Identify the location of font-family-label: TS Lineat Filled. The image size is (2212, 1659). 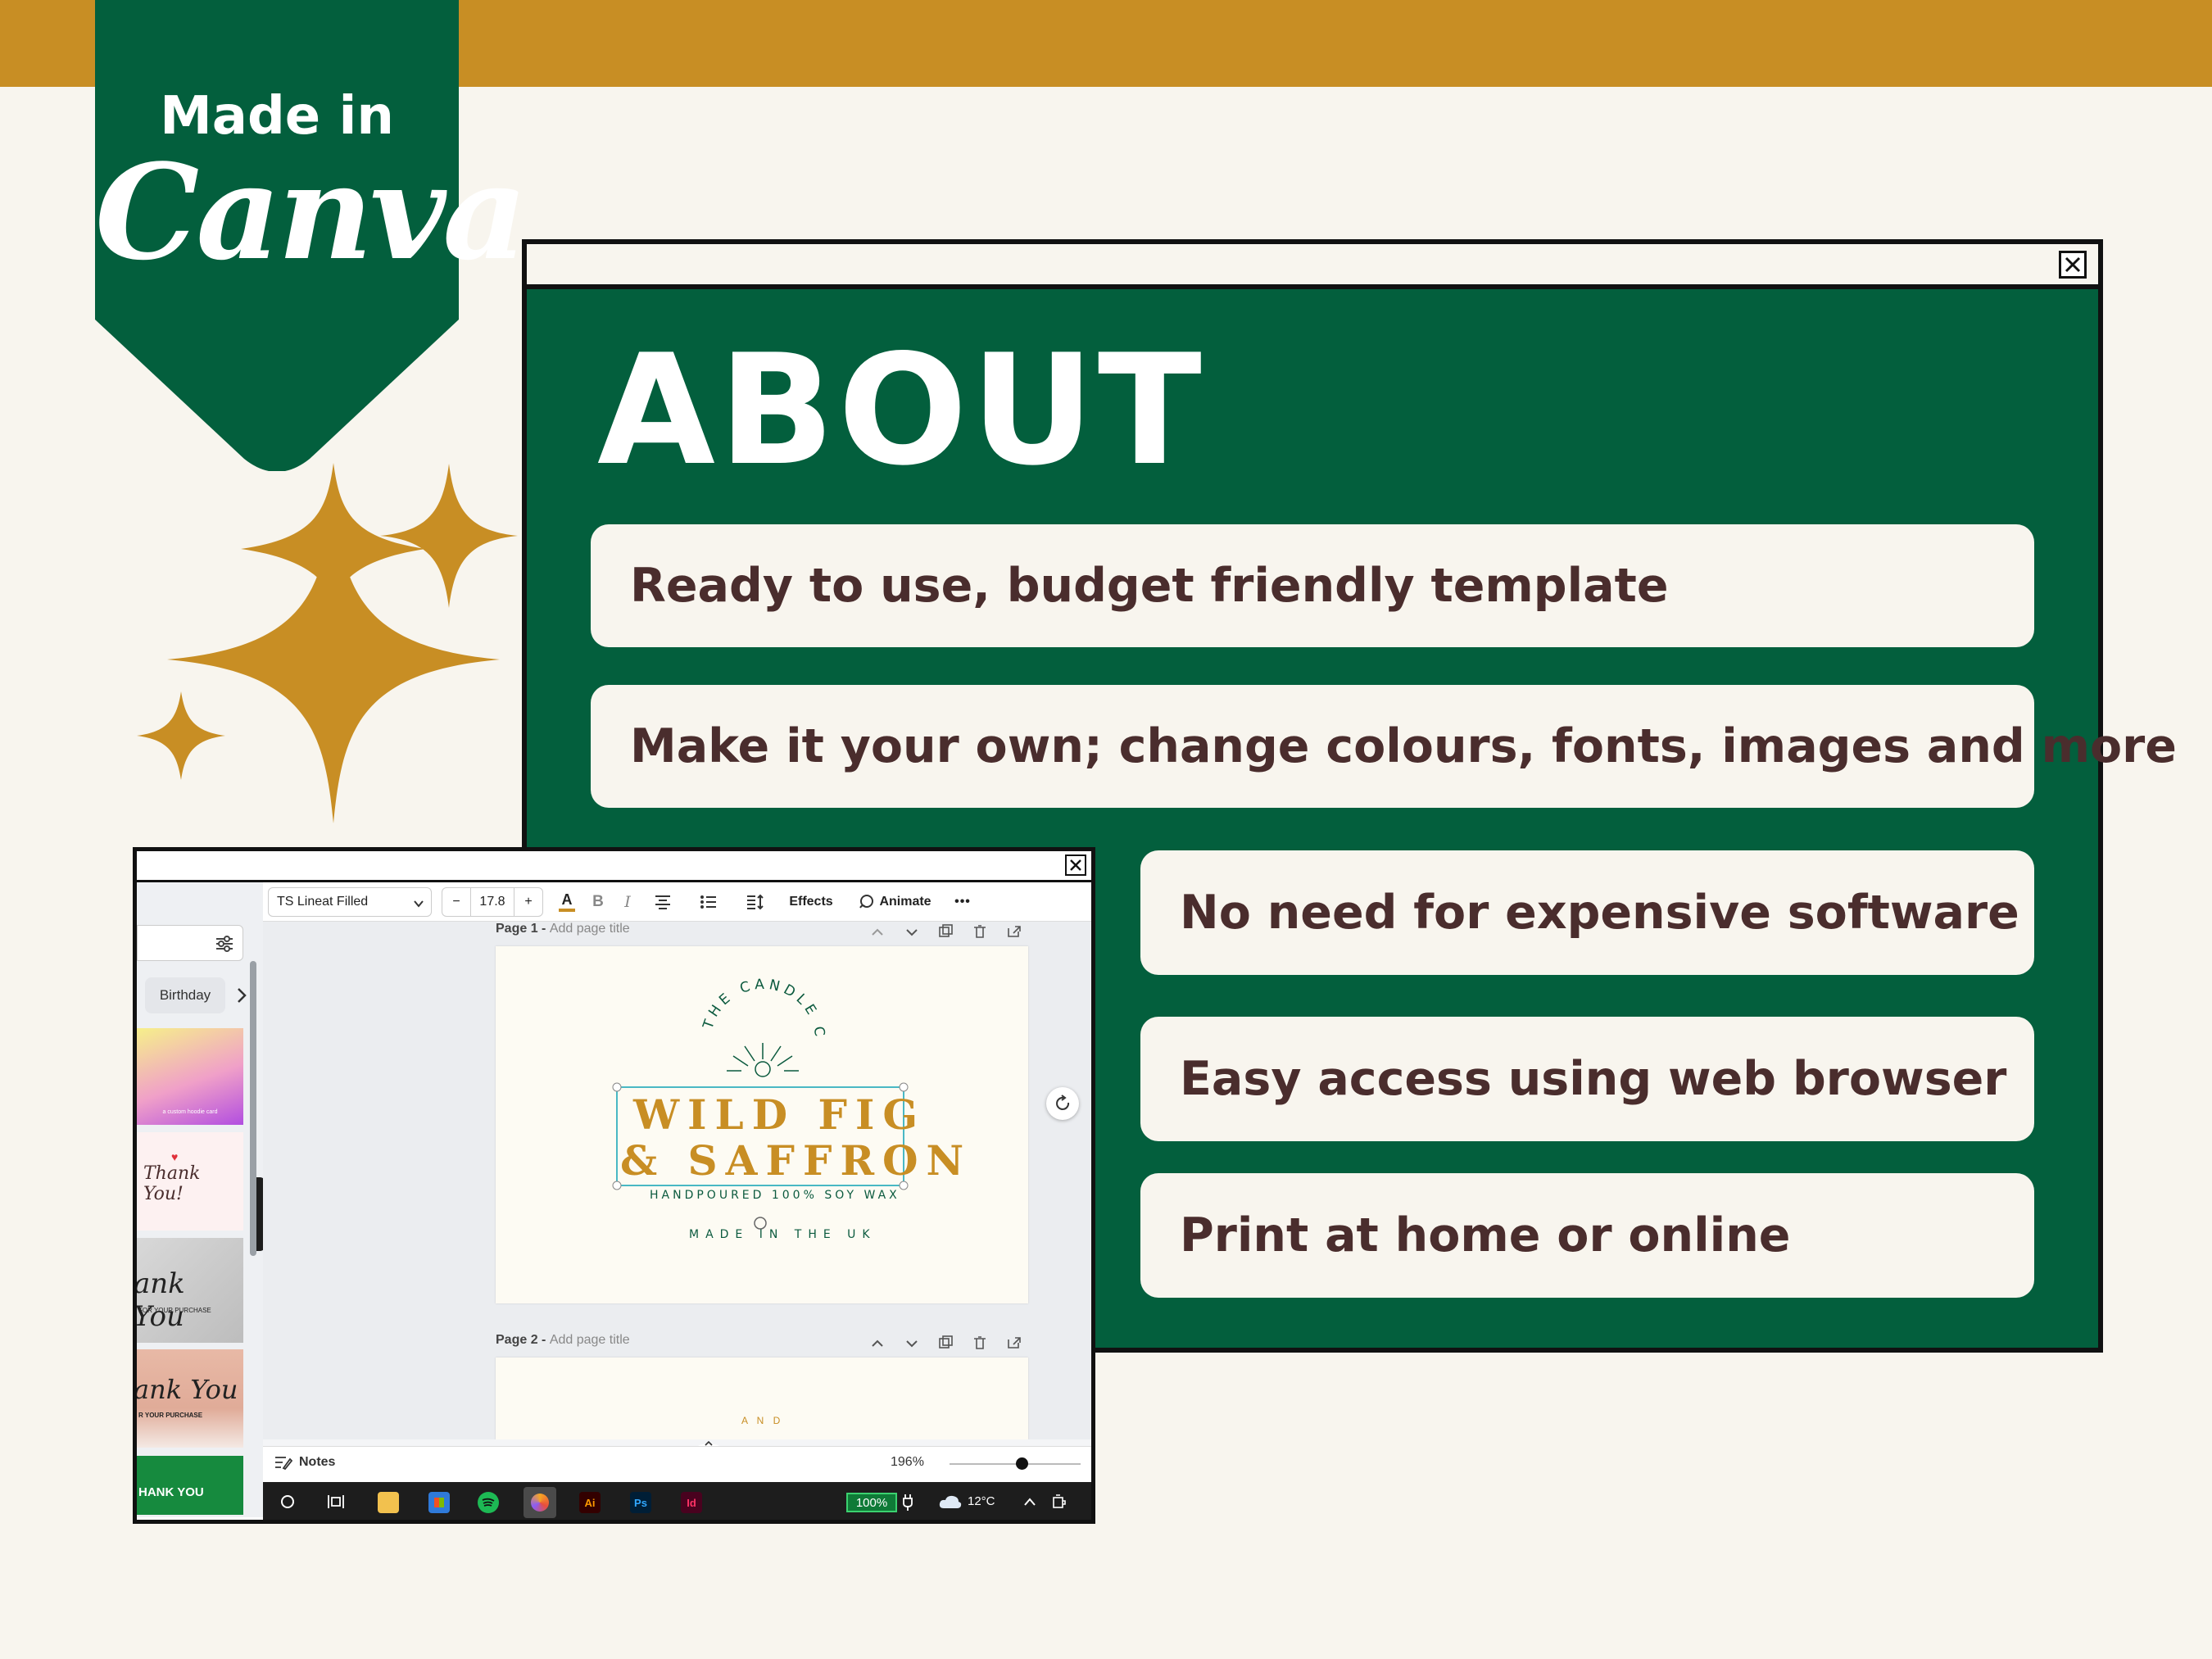
(323, 902).